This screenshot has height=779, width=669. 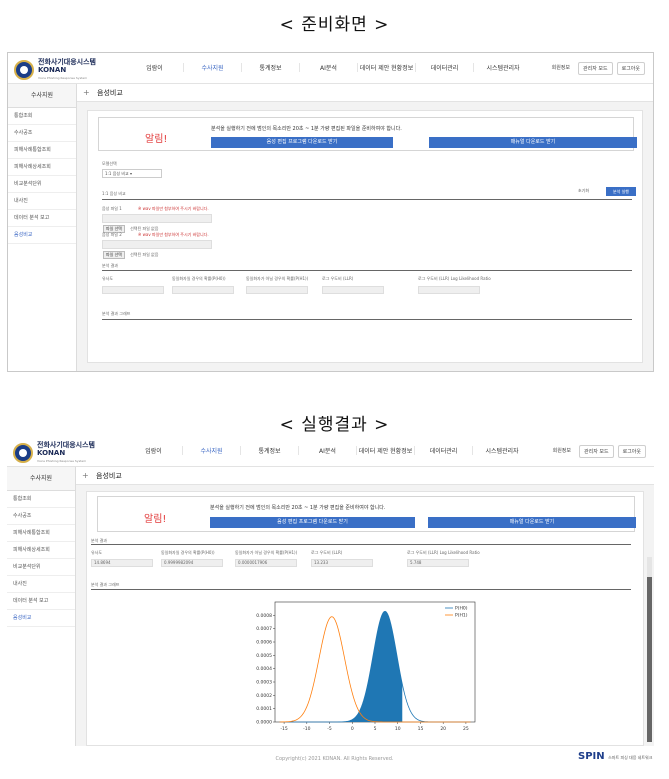 I want to click on police-emblem-icon, so click(x=23, y=453).